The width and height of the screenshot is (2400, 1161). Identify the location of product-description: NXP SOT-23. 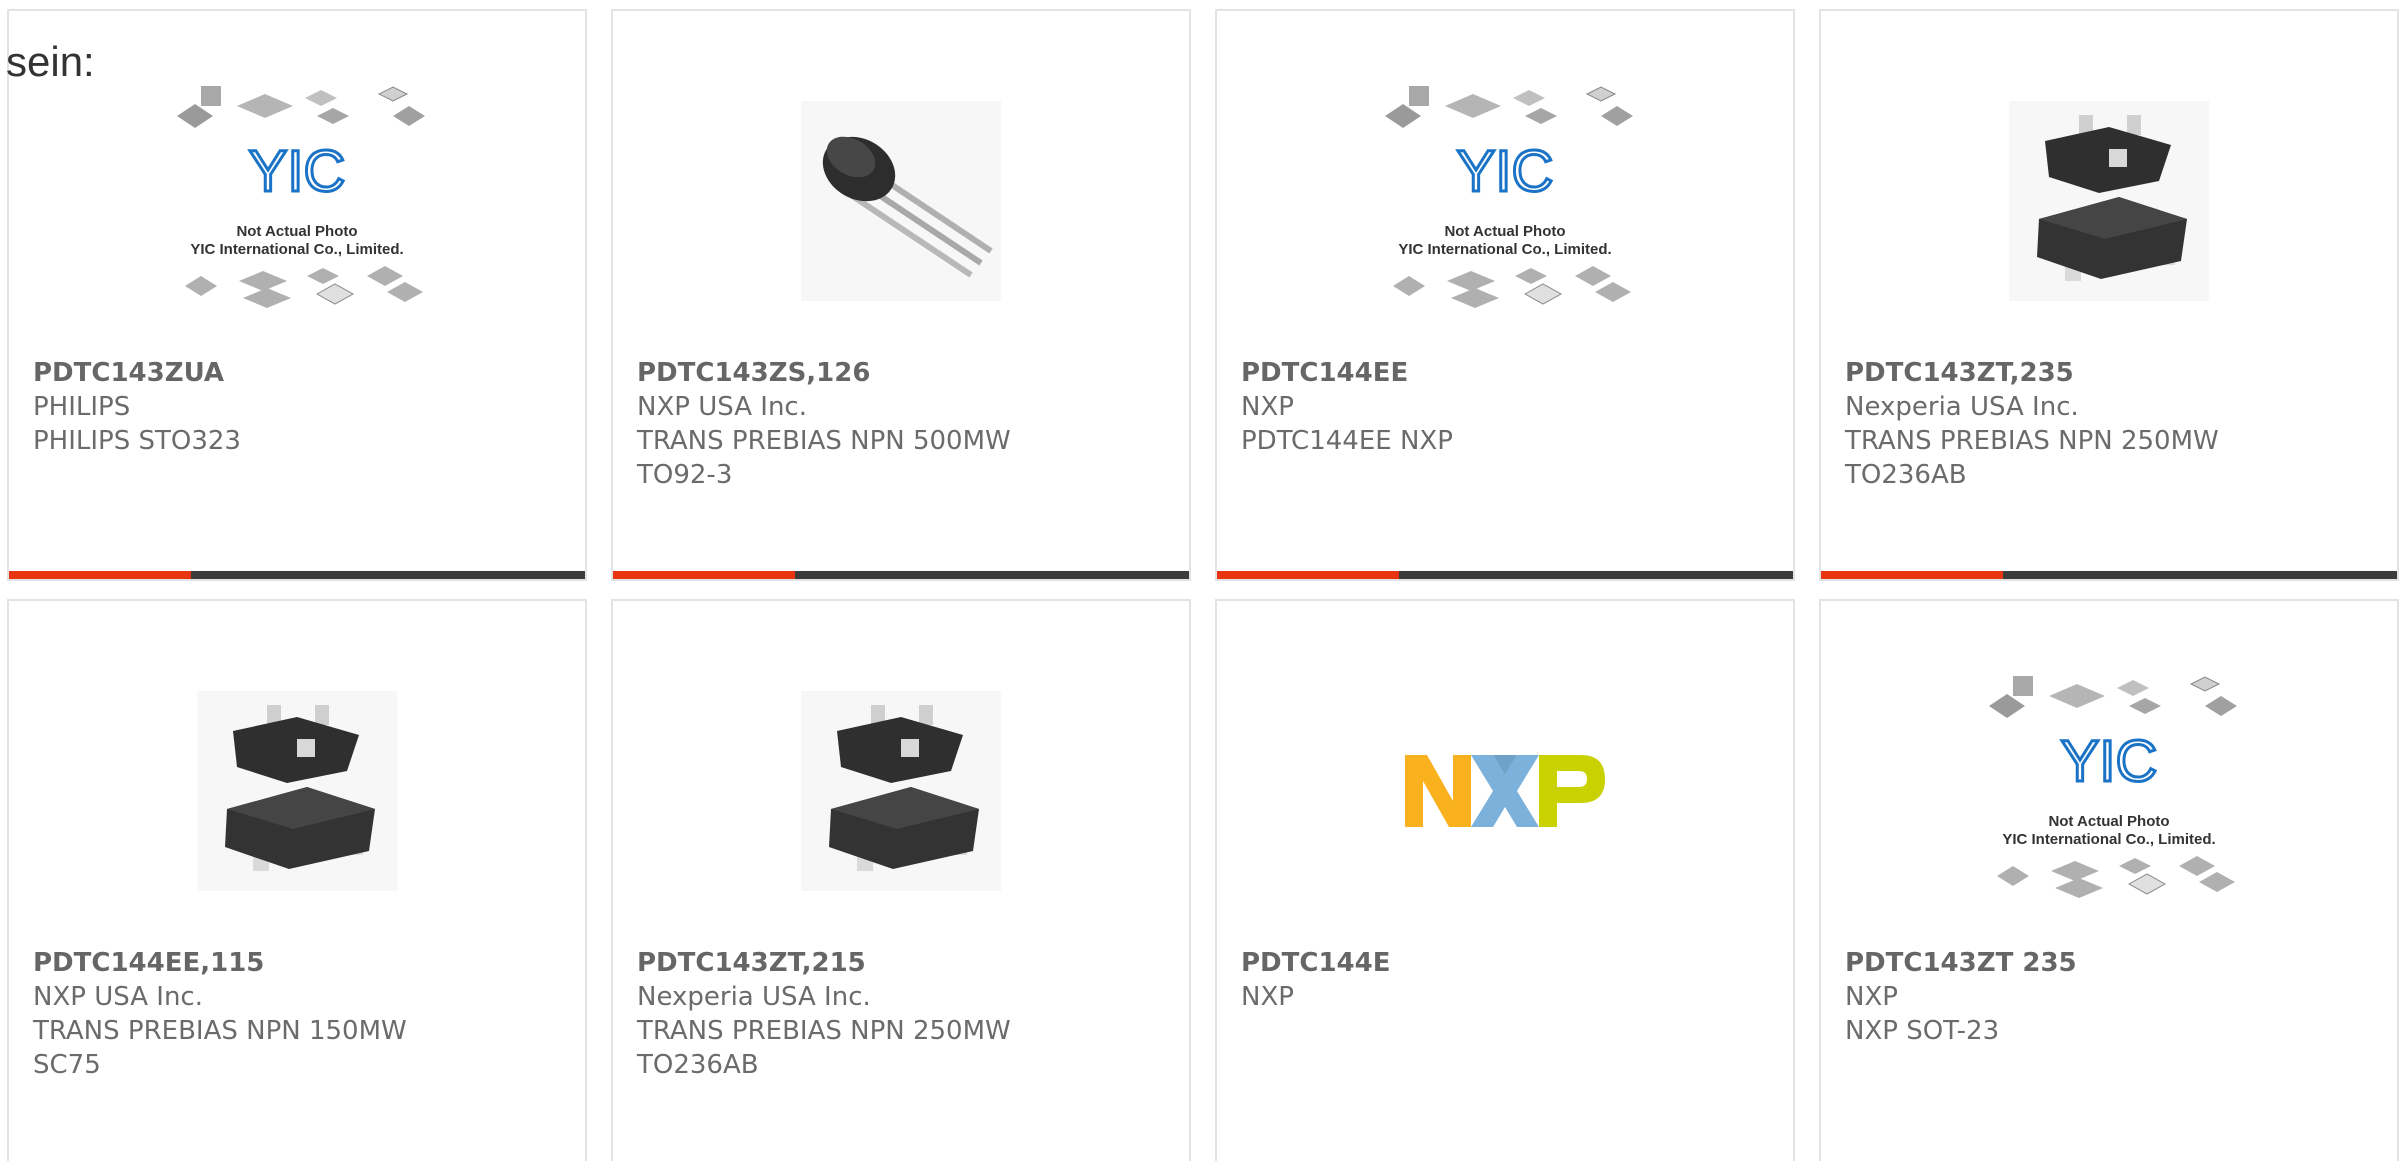
(1922, 1031).